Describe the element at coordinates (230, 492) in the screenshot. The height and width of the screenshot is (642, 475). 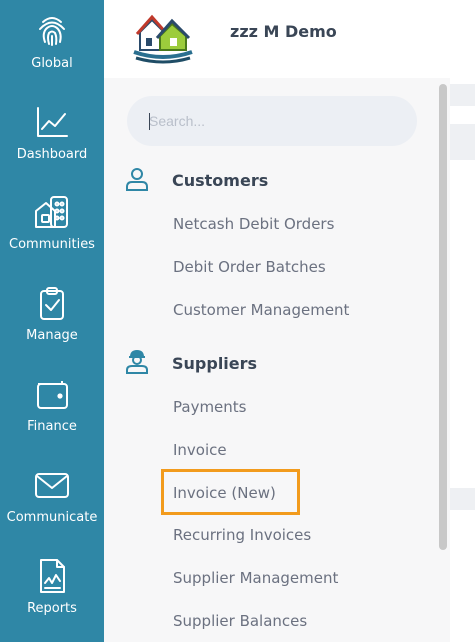
I see `selection-highlight-box` at that location.